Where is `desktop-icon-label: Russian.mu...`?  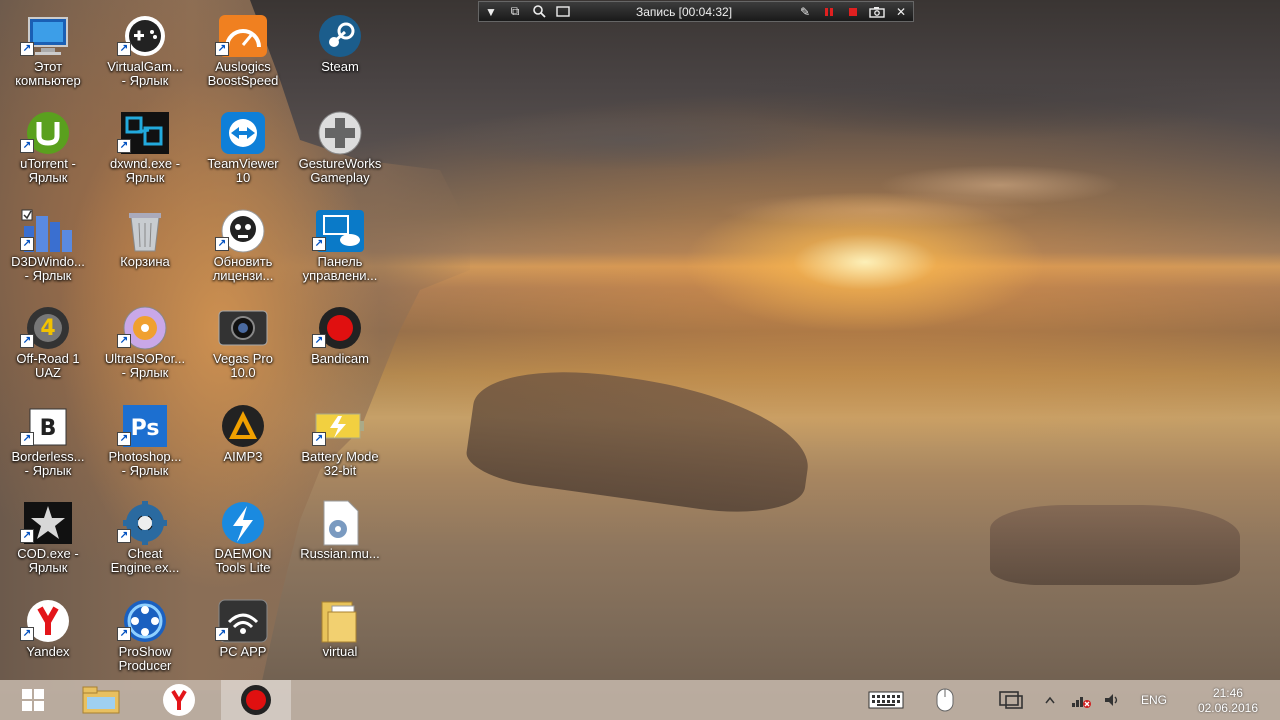
desktop-icon-label: Russian.mu... is located at coordinates (340, 553).